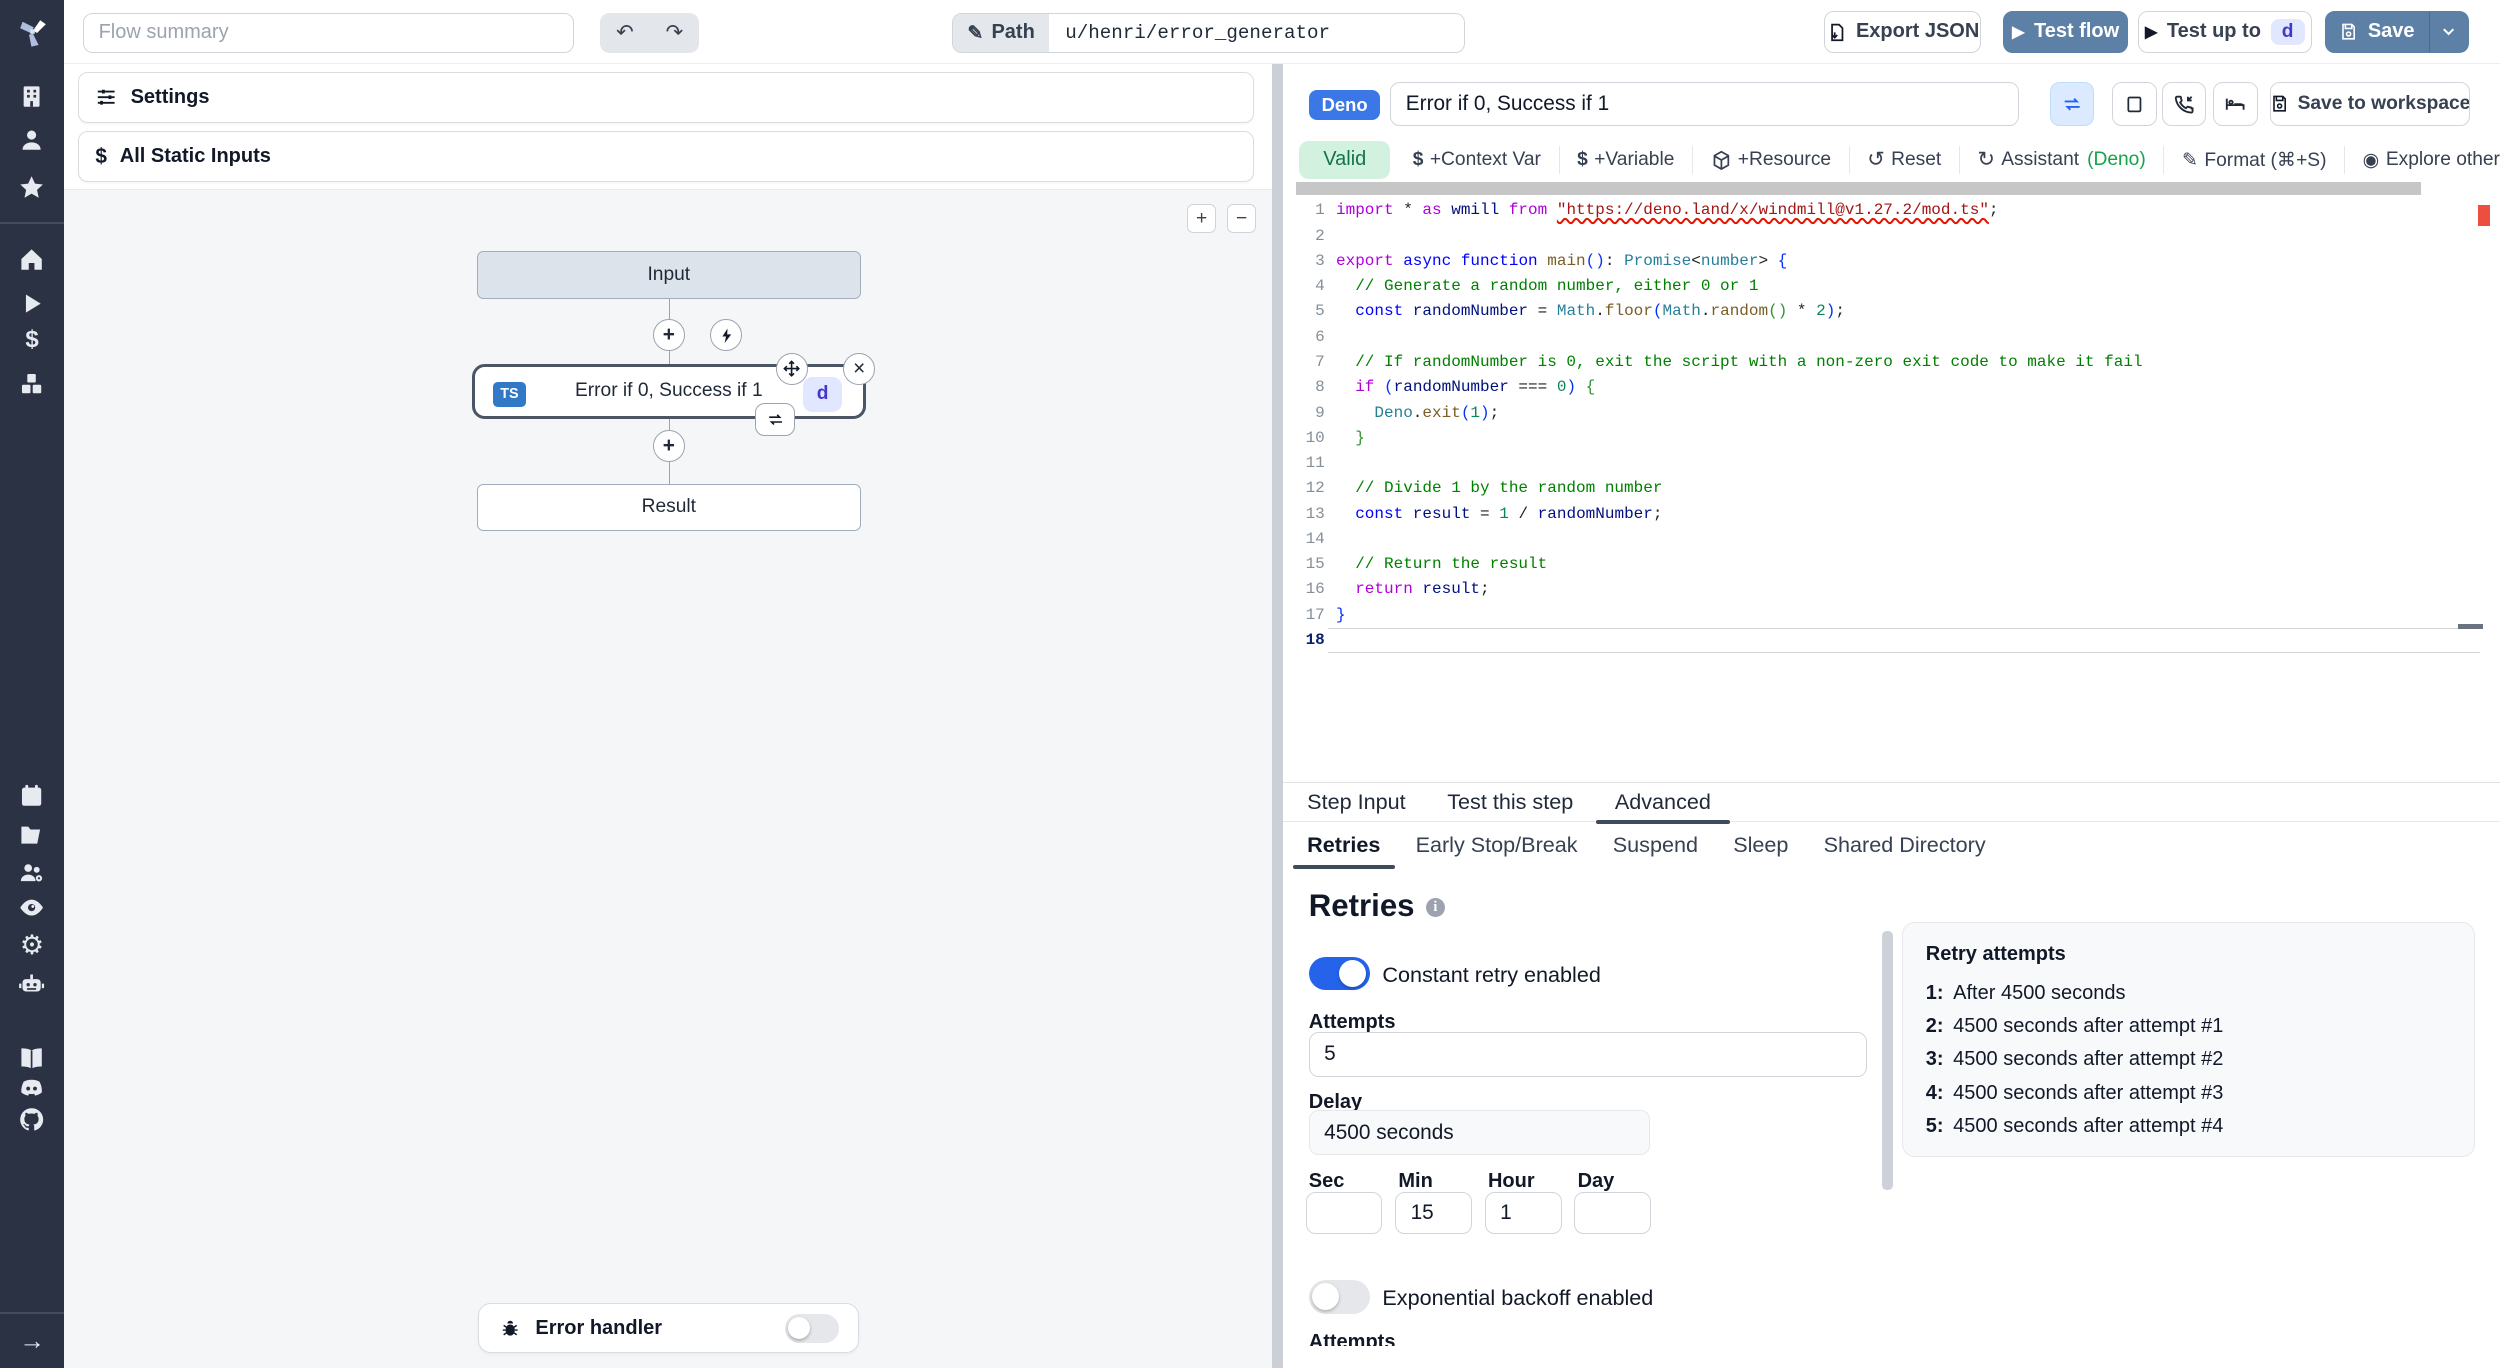 Image resolution: width=2500 pixels, height=1368 pixels. Describe the element at coordinates (1511, 1180) in the screenshot. I see `hour-label: Hour` at that location.